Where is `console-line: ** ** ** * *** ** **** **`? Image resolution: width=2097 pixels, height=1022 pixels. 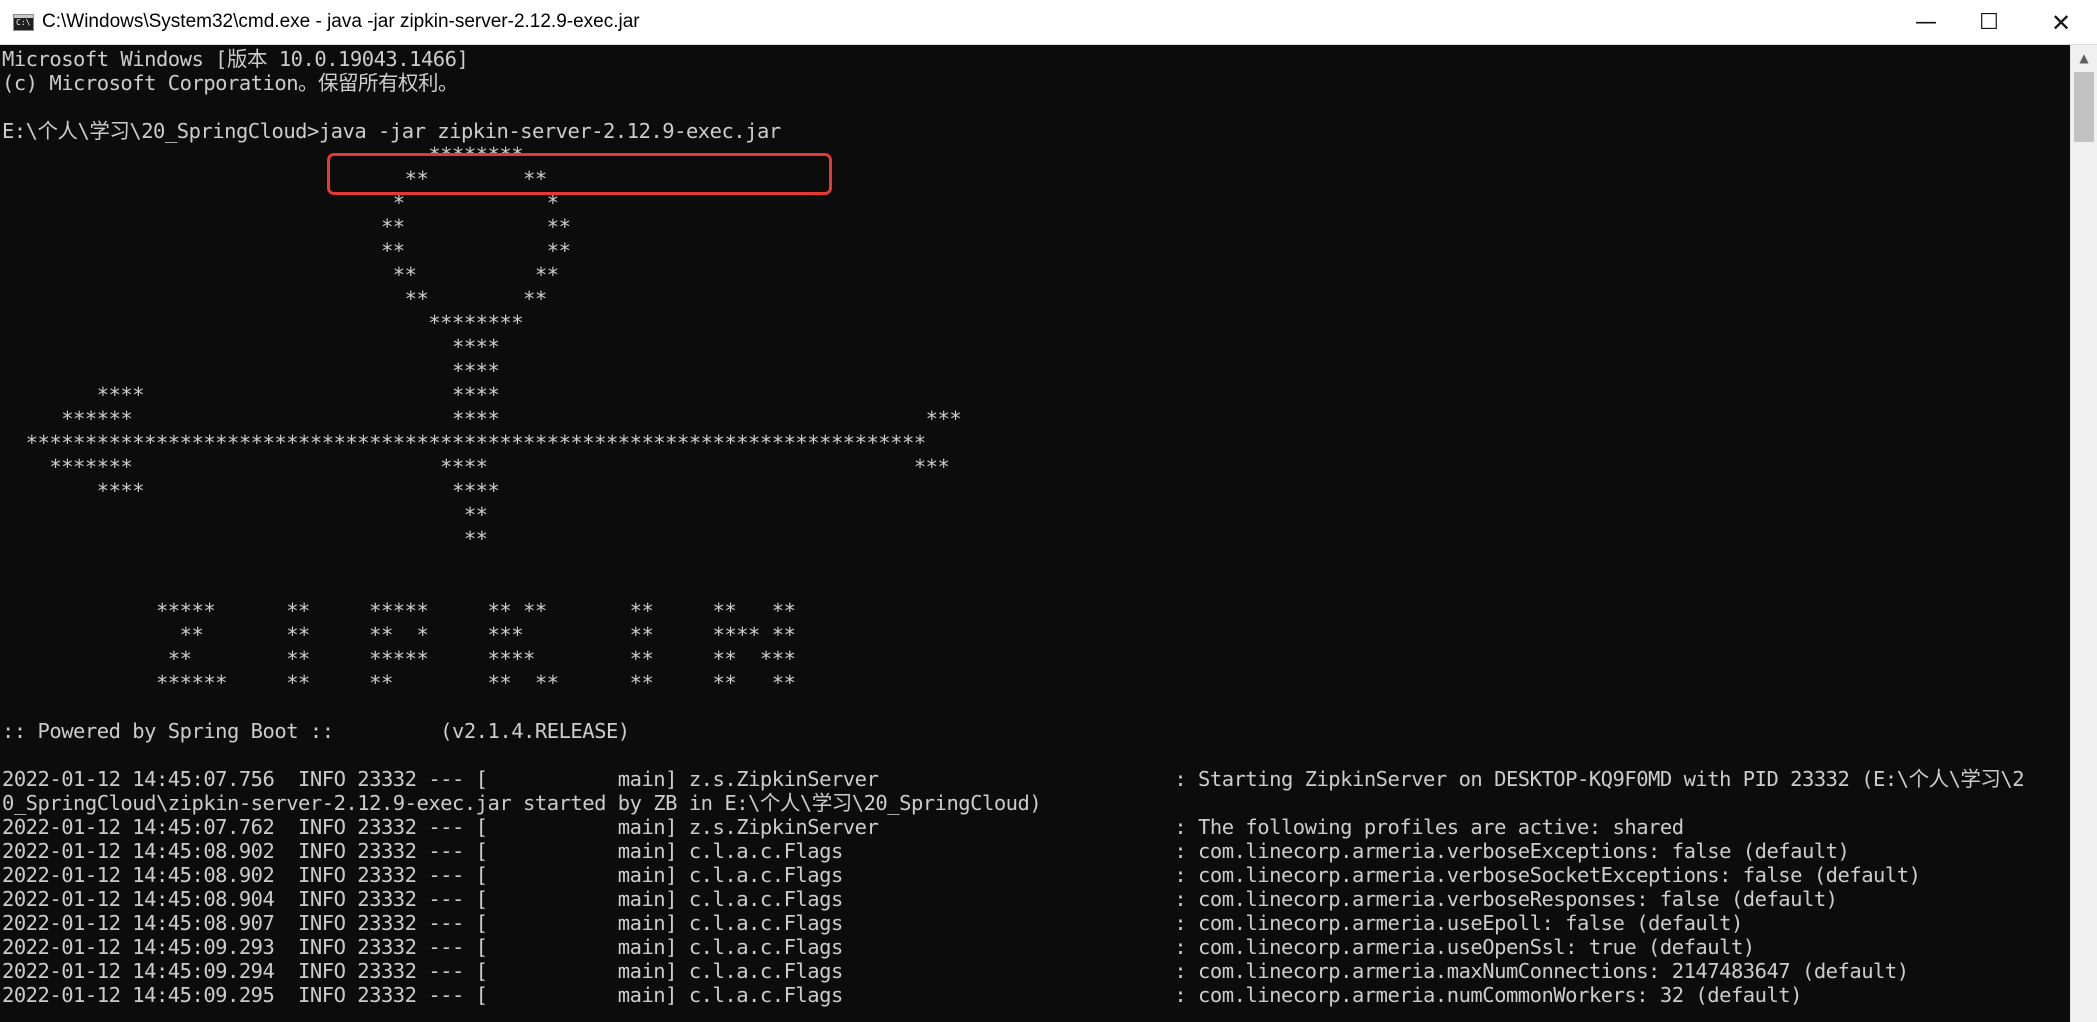
console-line: ** ** ** * *** ** **** ** is located at coordinates (399, 635).